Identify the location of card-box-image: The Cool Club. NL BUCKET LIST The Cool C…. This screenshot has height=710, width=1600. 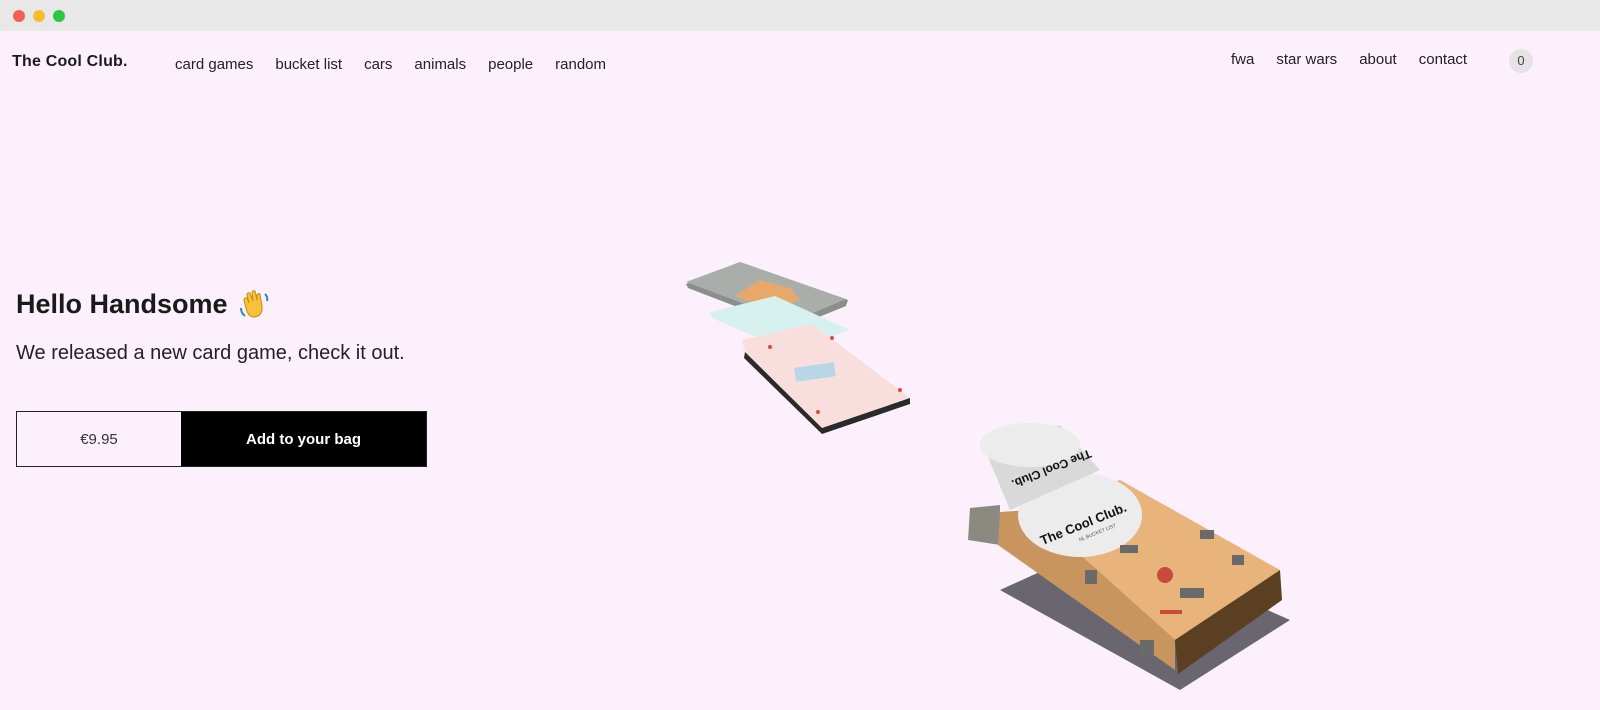
(1129, 556).